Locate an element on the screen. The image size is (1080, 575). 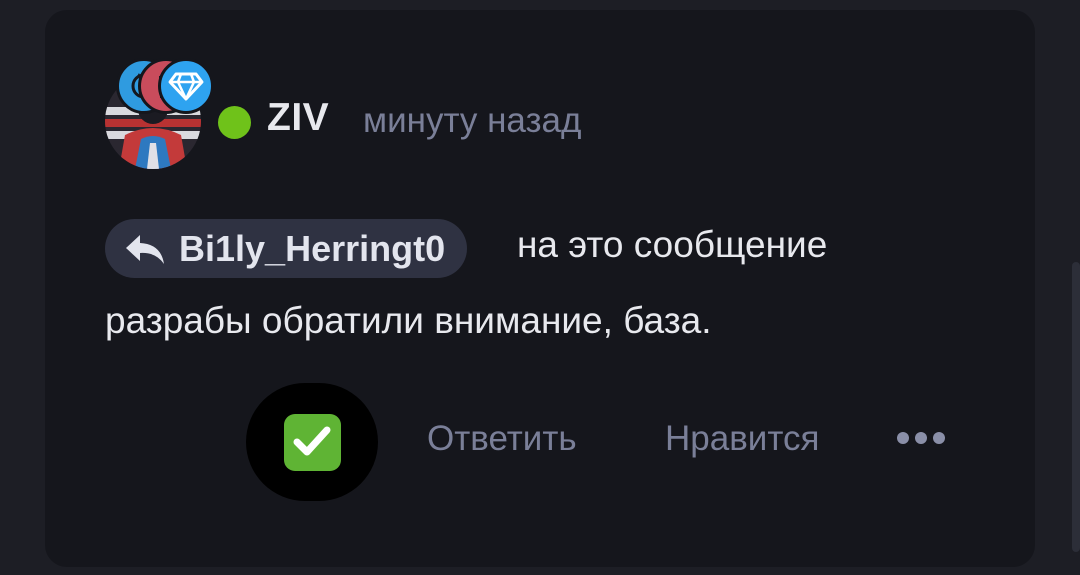
reply-to-chip: Bi1ly_Herringt0 is located at coordinates (286, 248).